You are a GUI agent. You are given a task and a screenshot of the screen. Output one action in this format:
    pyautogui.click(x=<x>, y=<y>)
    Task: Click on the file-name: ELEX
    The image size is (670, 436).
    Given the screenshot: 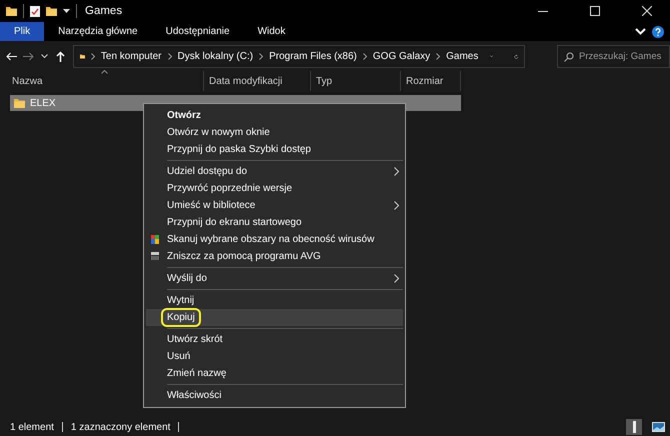 What is the action you would take?
    pyautogui.click(x=43, y=103)
    